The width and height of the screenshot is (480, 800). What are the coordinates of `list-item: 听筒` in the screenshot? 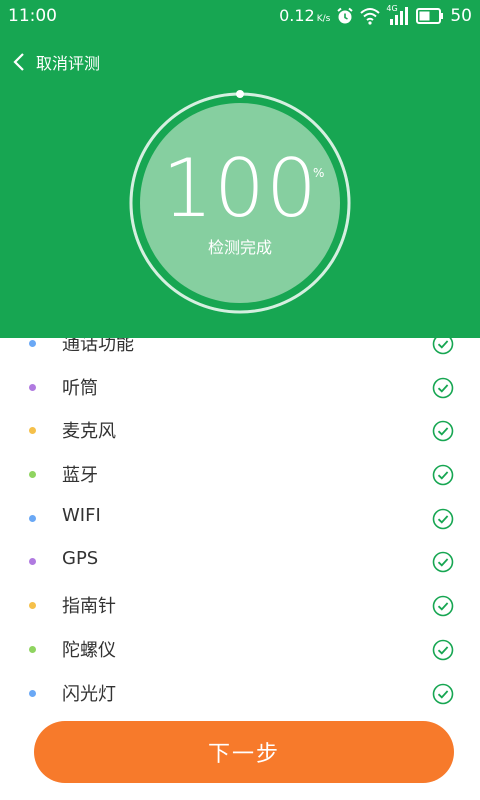 It's located at (240, 388).